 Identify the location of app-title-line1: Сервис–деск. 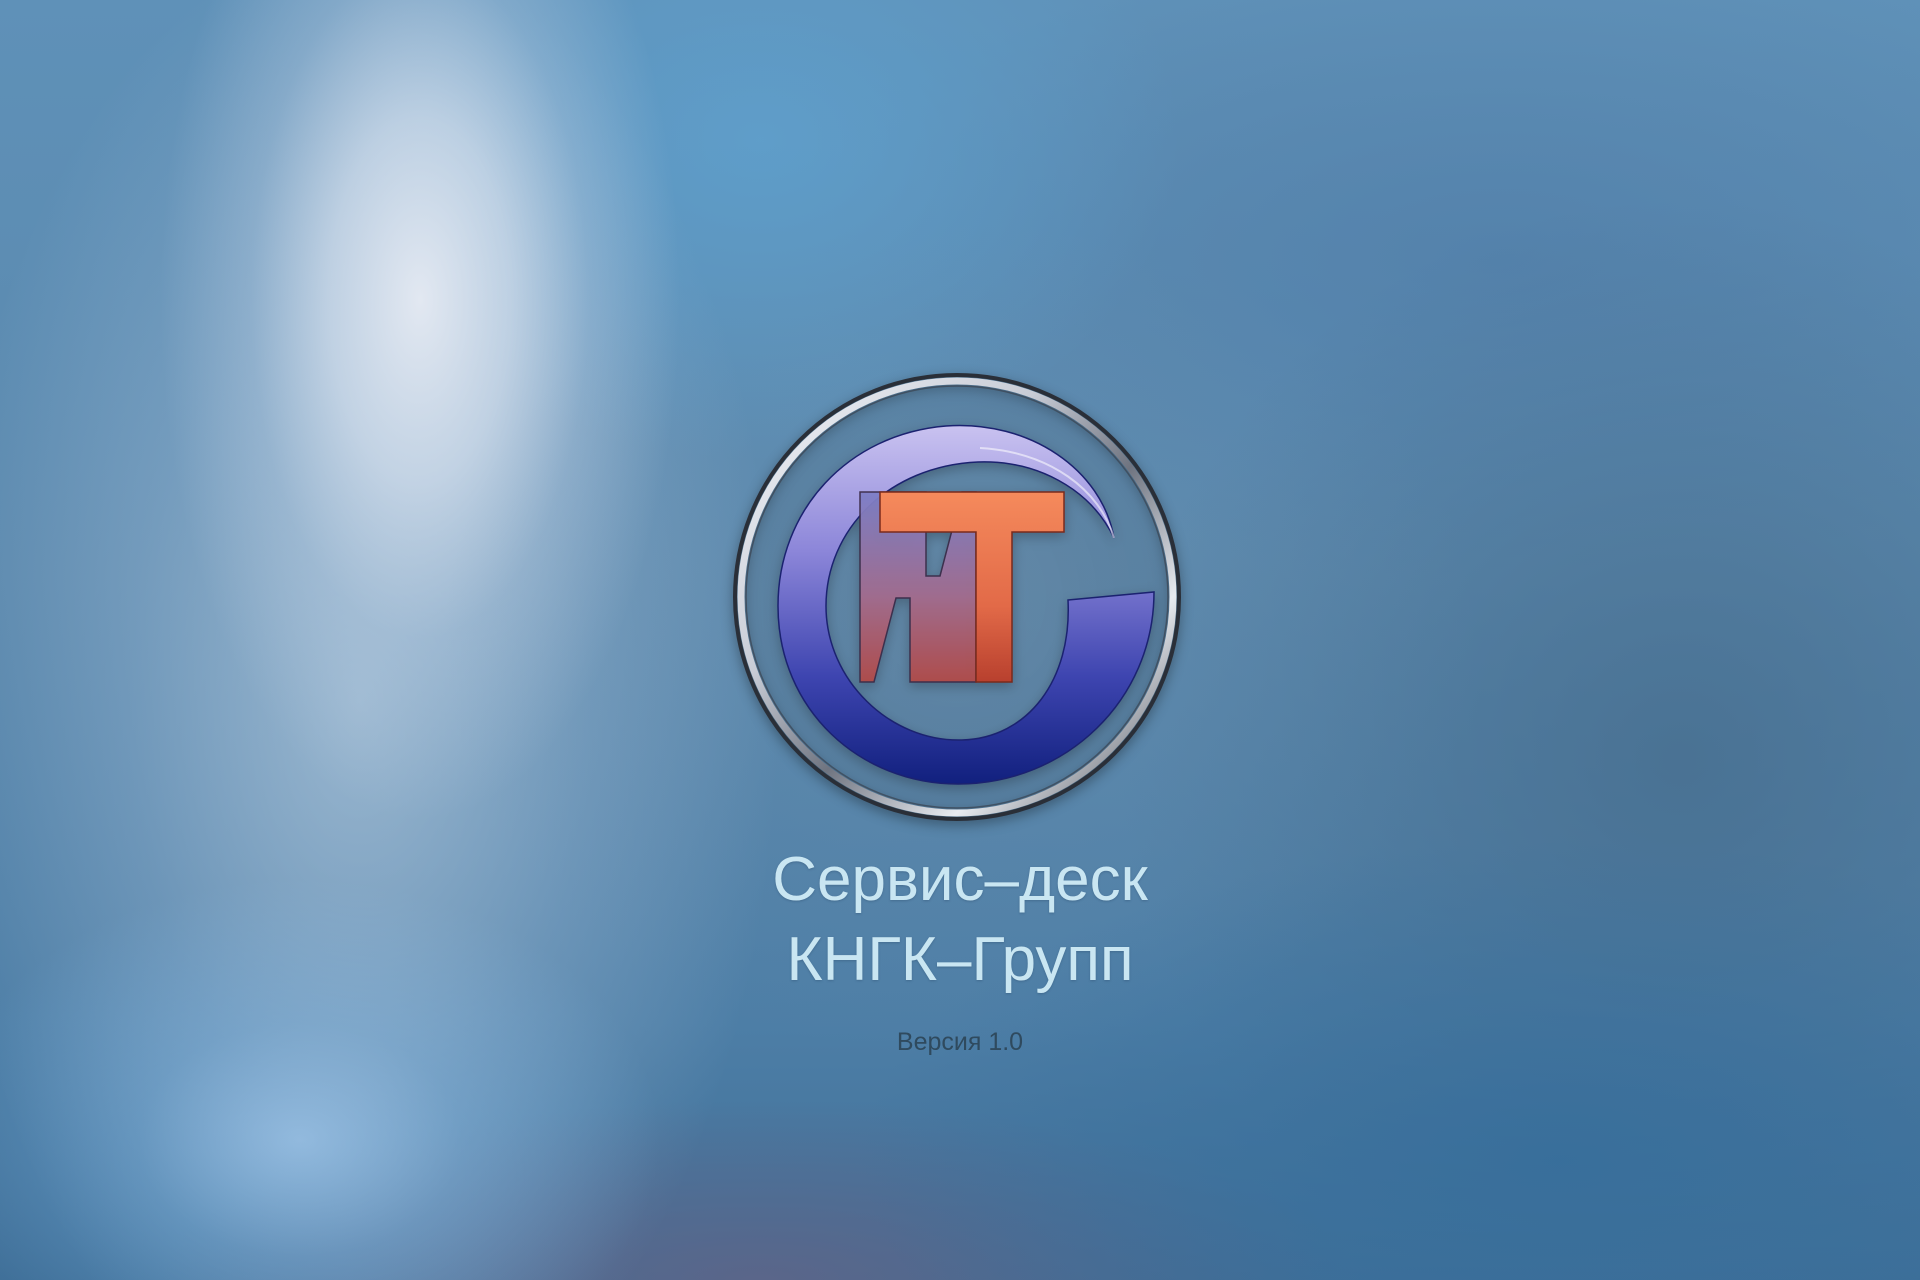
(960, 879).